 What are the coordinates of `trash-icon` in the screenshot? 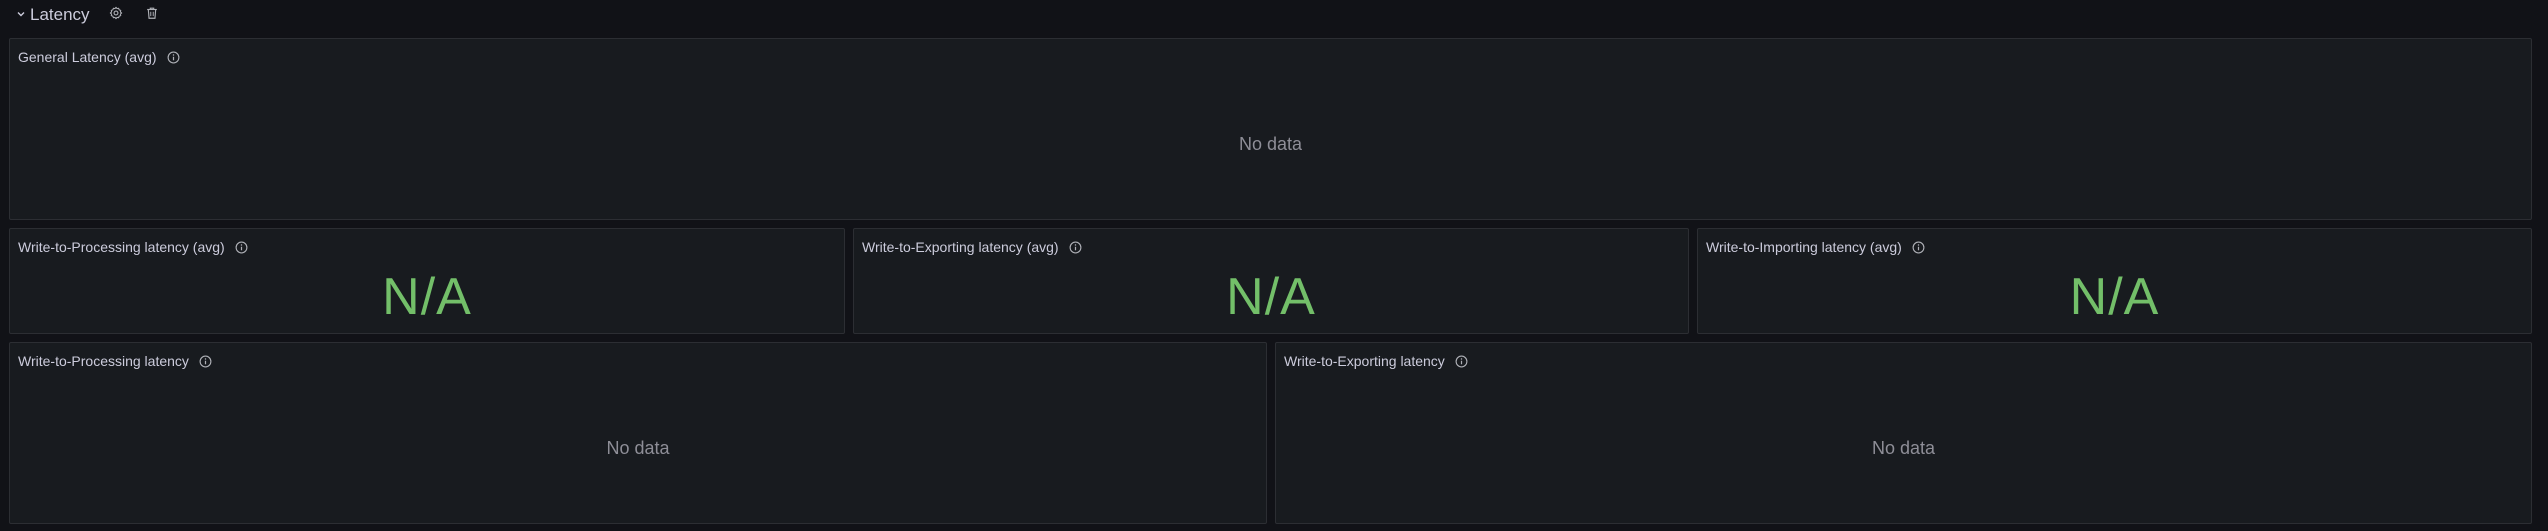 It's located at (152, 15).